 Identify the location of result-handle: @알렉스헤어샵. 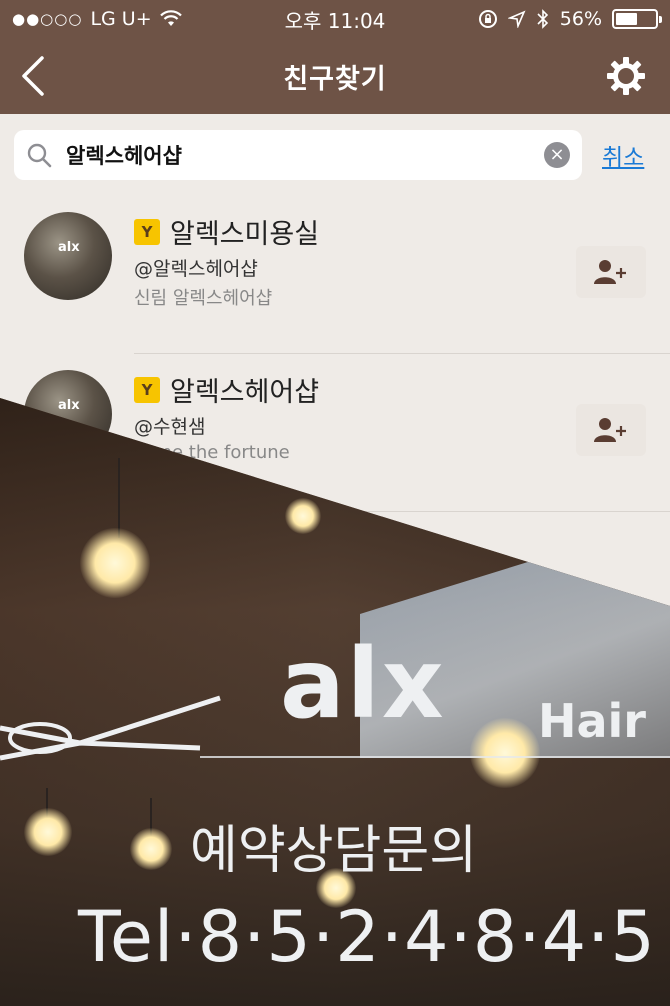
(196, 269).